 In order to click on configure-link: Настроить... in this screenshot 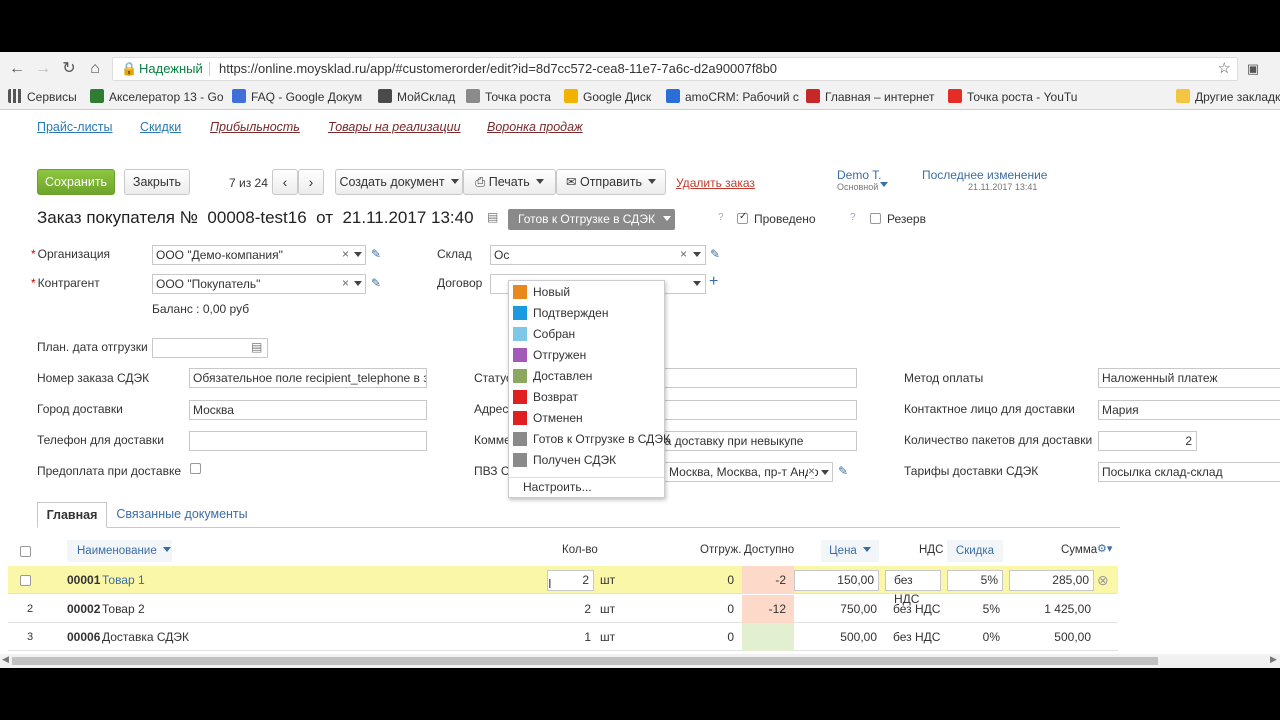, I will do `click(557, 487)`.